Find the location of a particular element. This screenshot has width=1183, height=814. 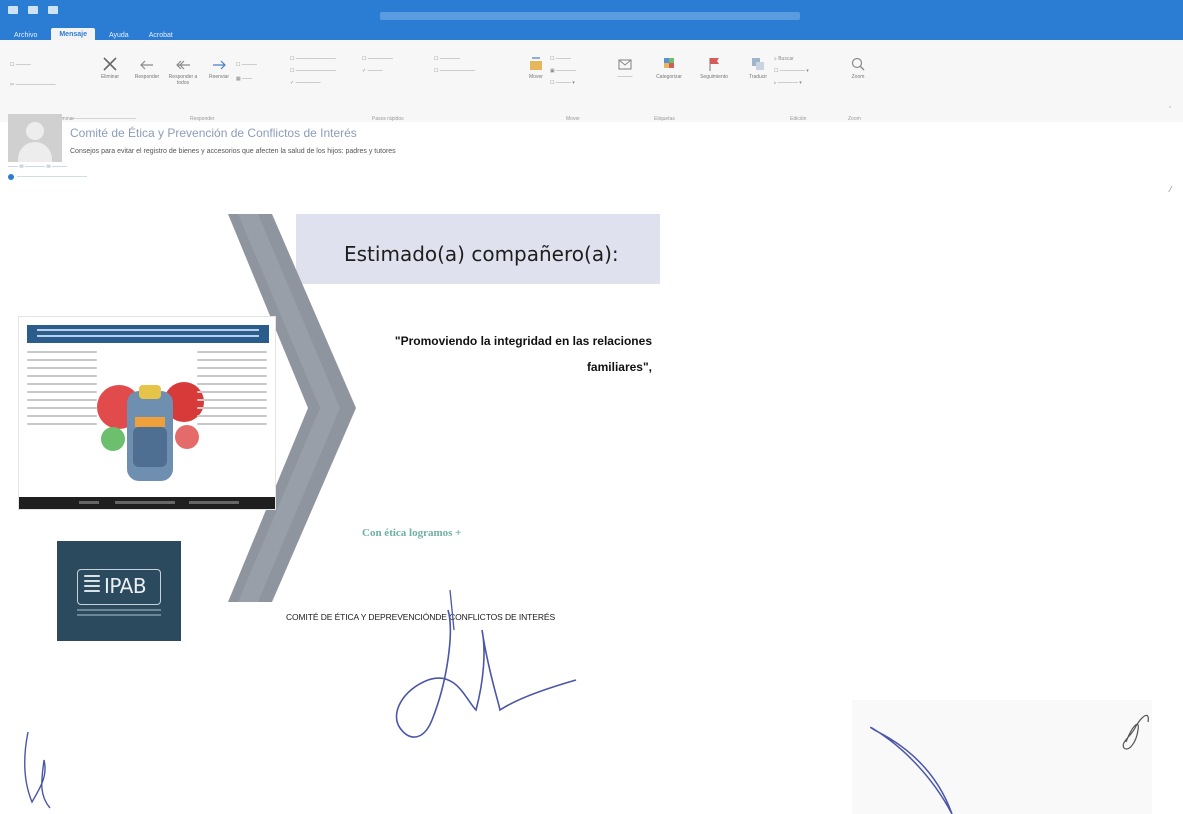

undo-icon is located at coordinates (33, 10).